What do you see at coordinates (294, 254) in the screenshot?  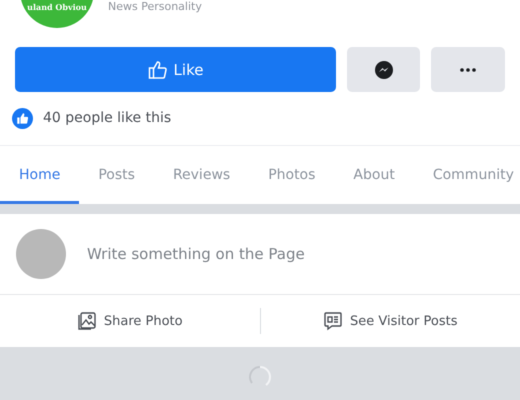 I see `post-input-field: Write something on the Page` at bounding box center [294, 254].